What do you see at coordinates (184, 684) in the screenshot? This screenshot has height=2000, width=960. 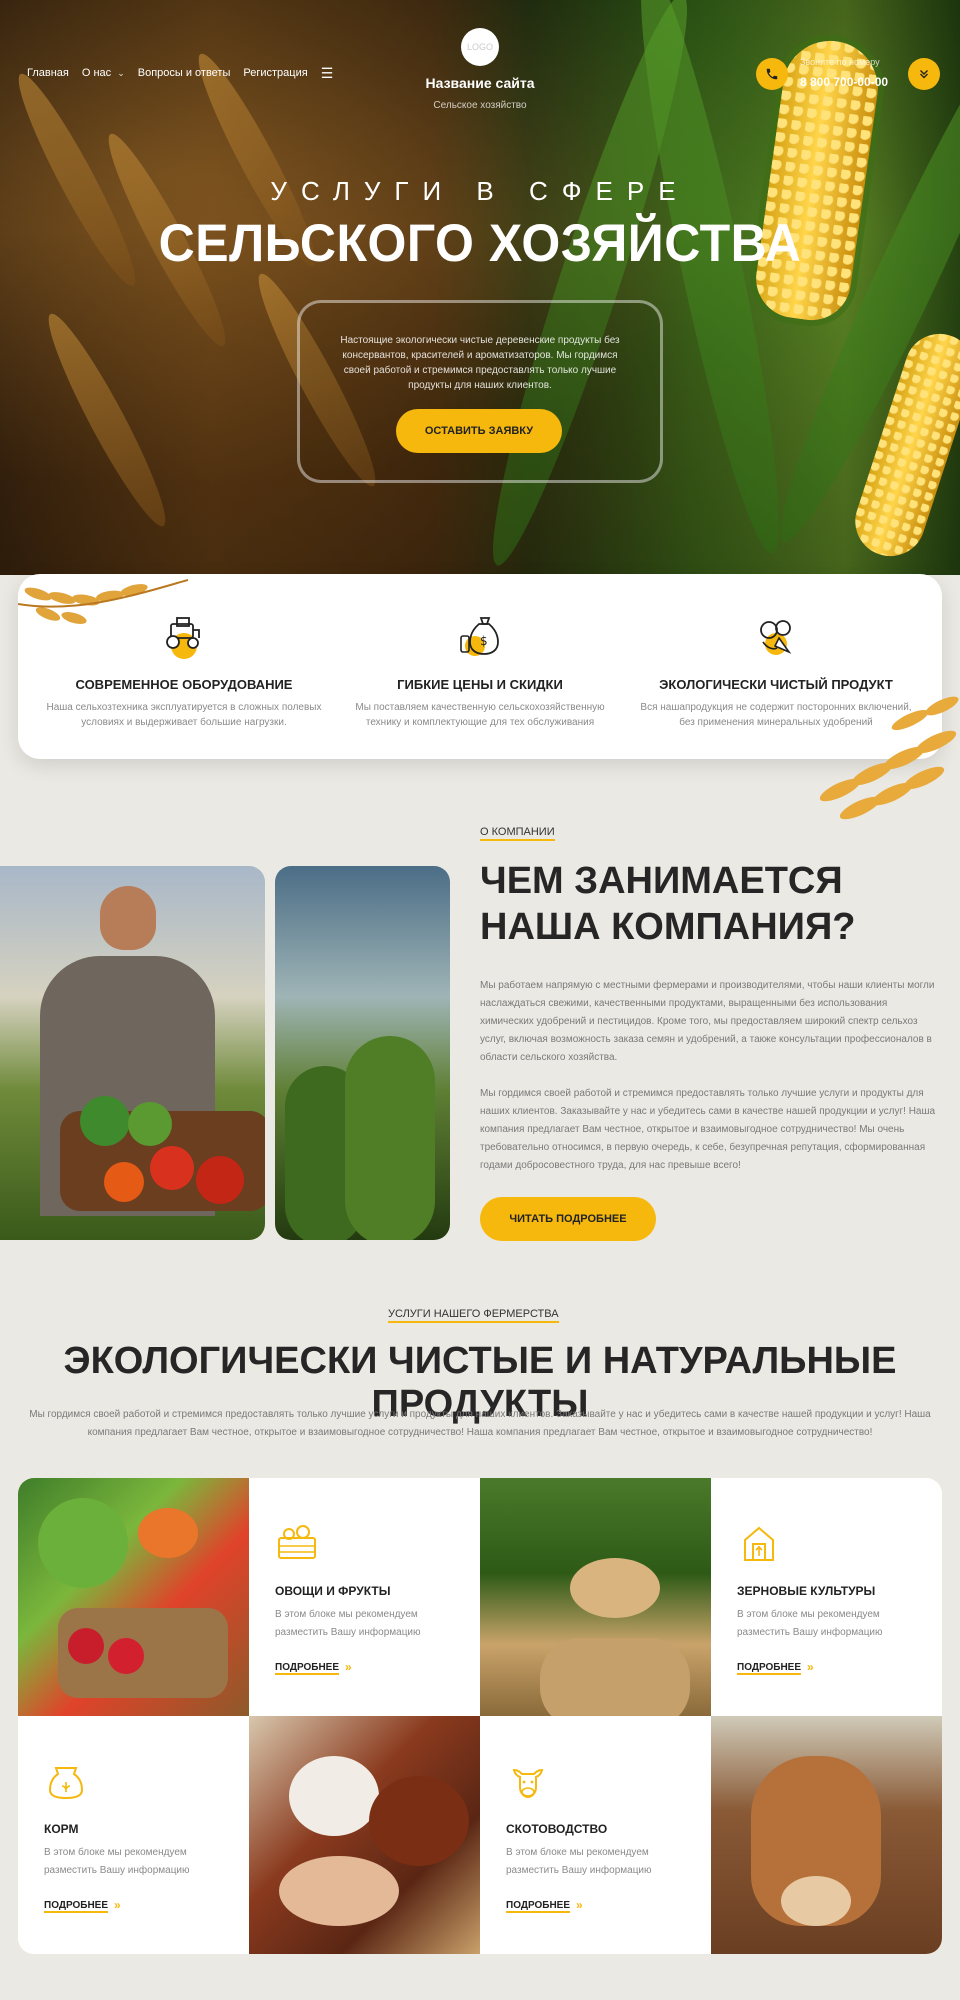 I see `feature-title: СОВРЕМЕННОЕ ОБОРУДОВАНИЕ` at bounding box center [184, 684].